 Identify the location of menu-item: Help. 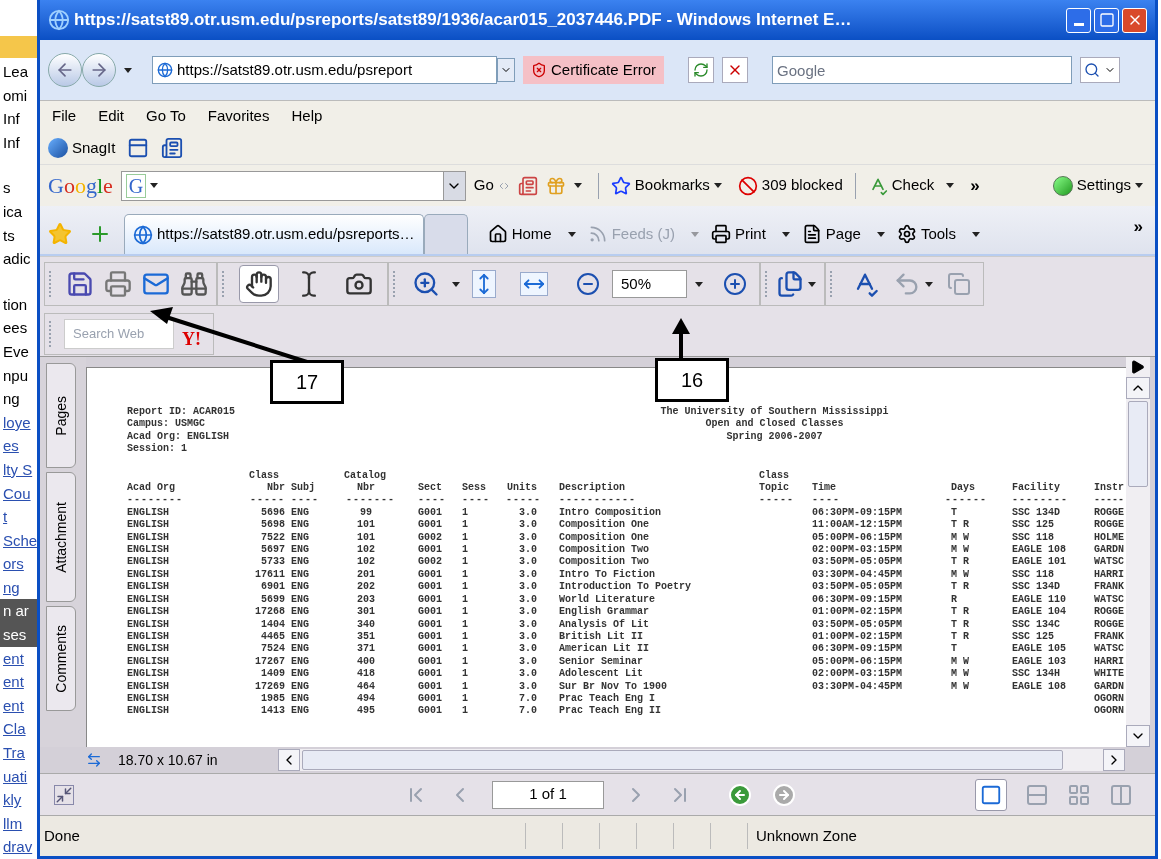
(307, 116).